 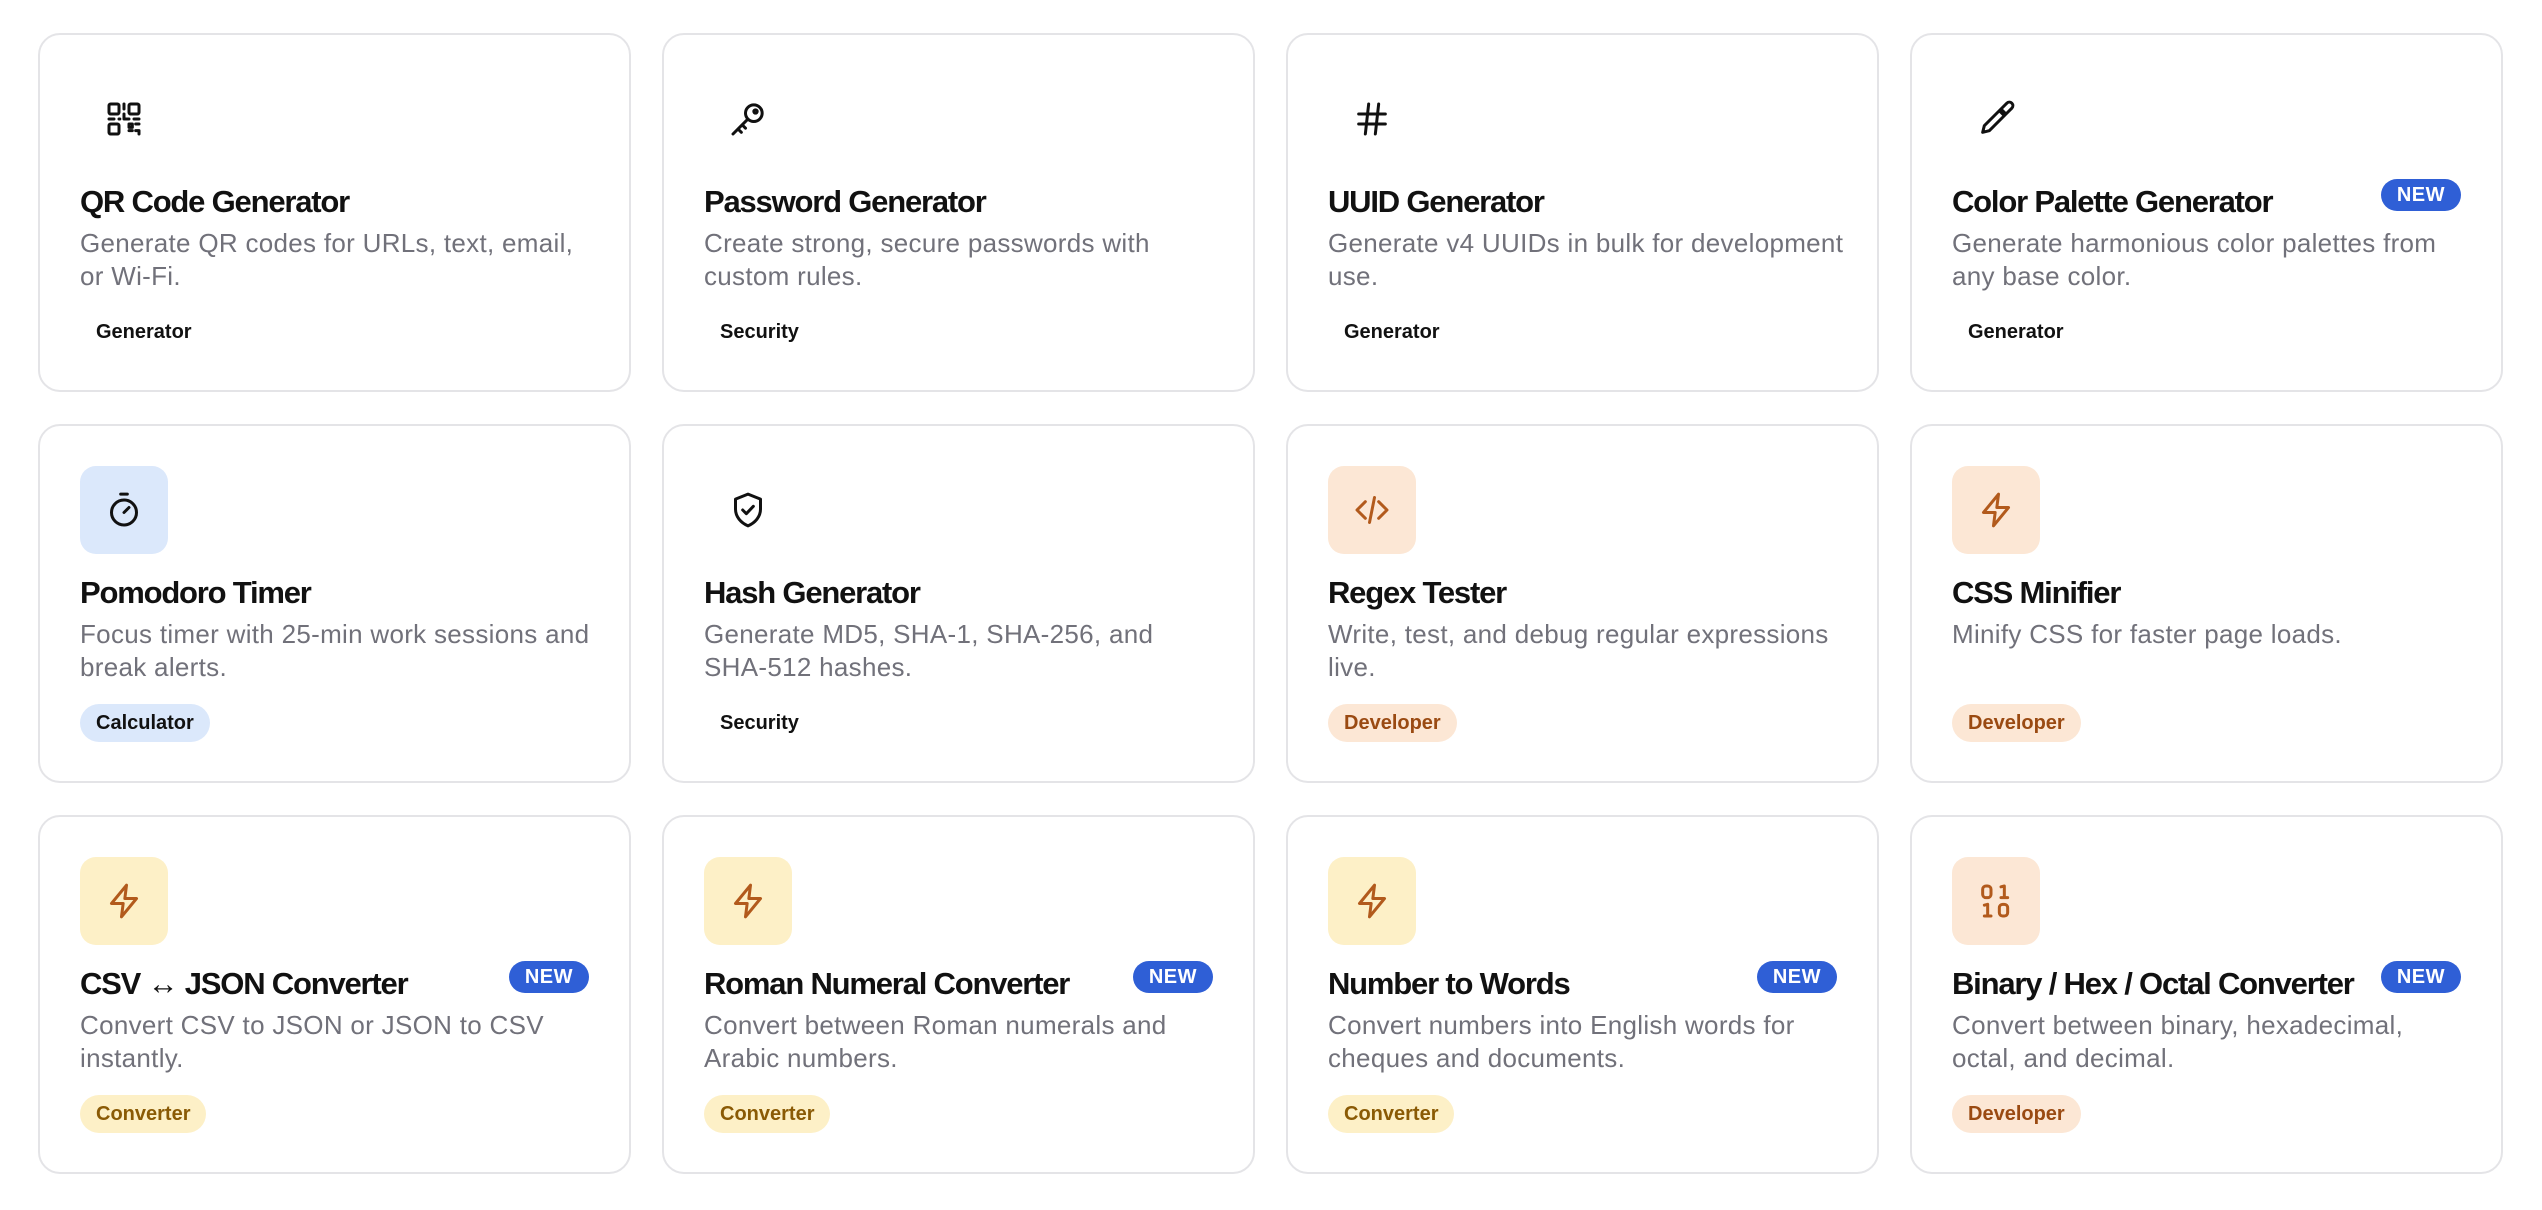 What do you see at coordinates (145, 723) in the screenshot?
I see `category-tag: Calculator` at bounding box center [145, 723].